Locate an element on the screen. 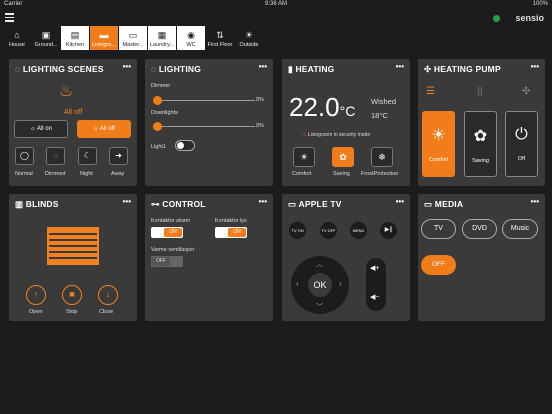 Image resolution: width=552 pixels, height=414 pixels. chevron-down-icon: ﹀ is located at coordinates (319, 307).